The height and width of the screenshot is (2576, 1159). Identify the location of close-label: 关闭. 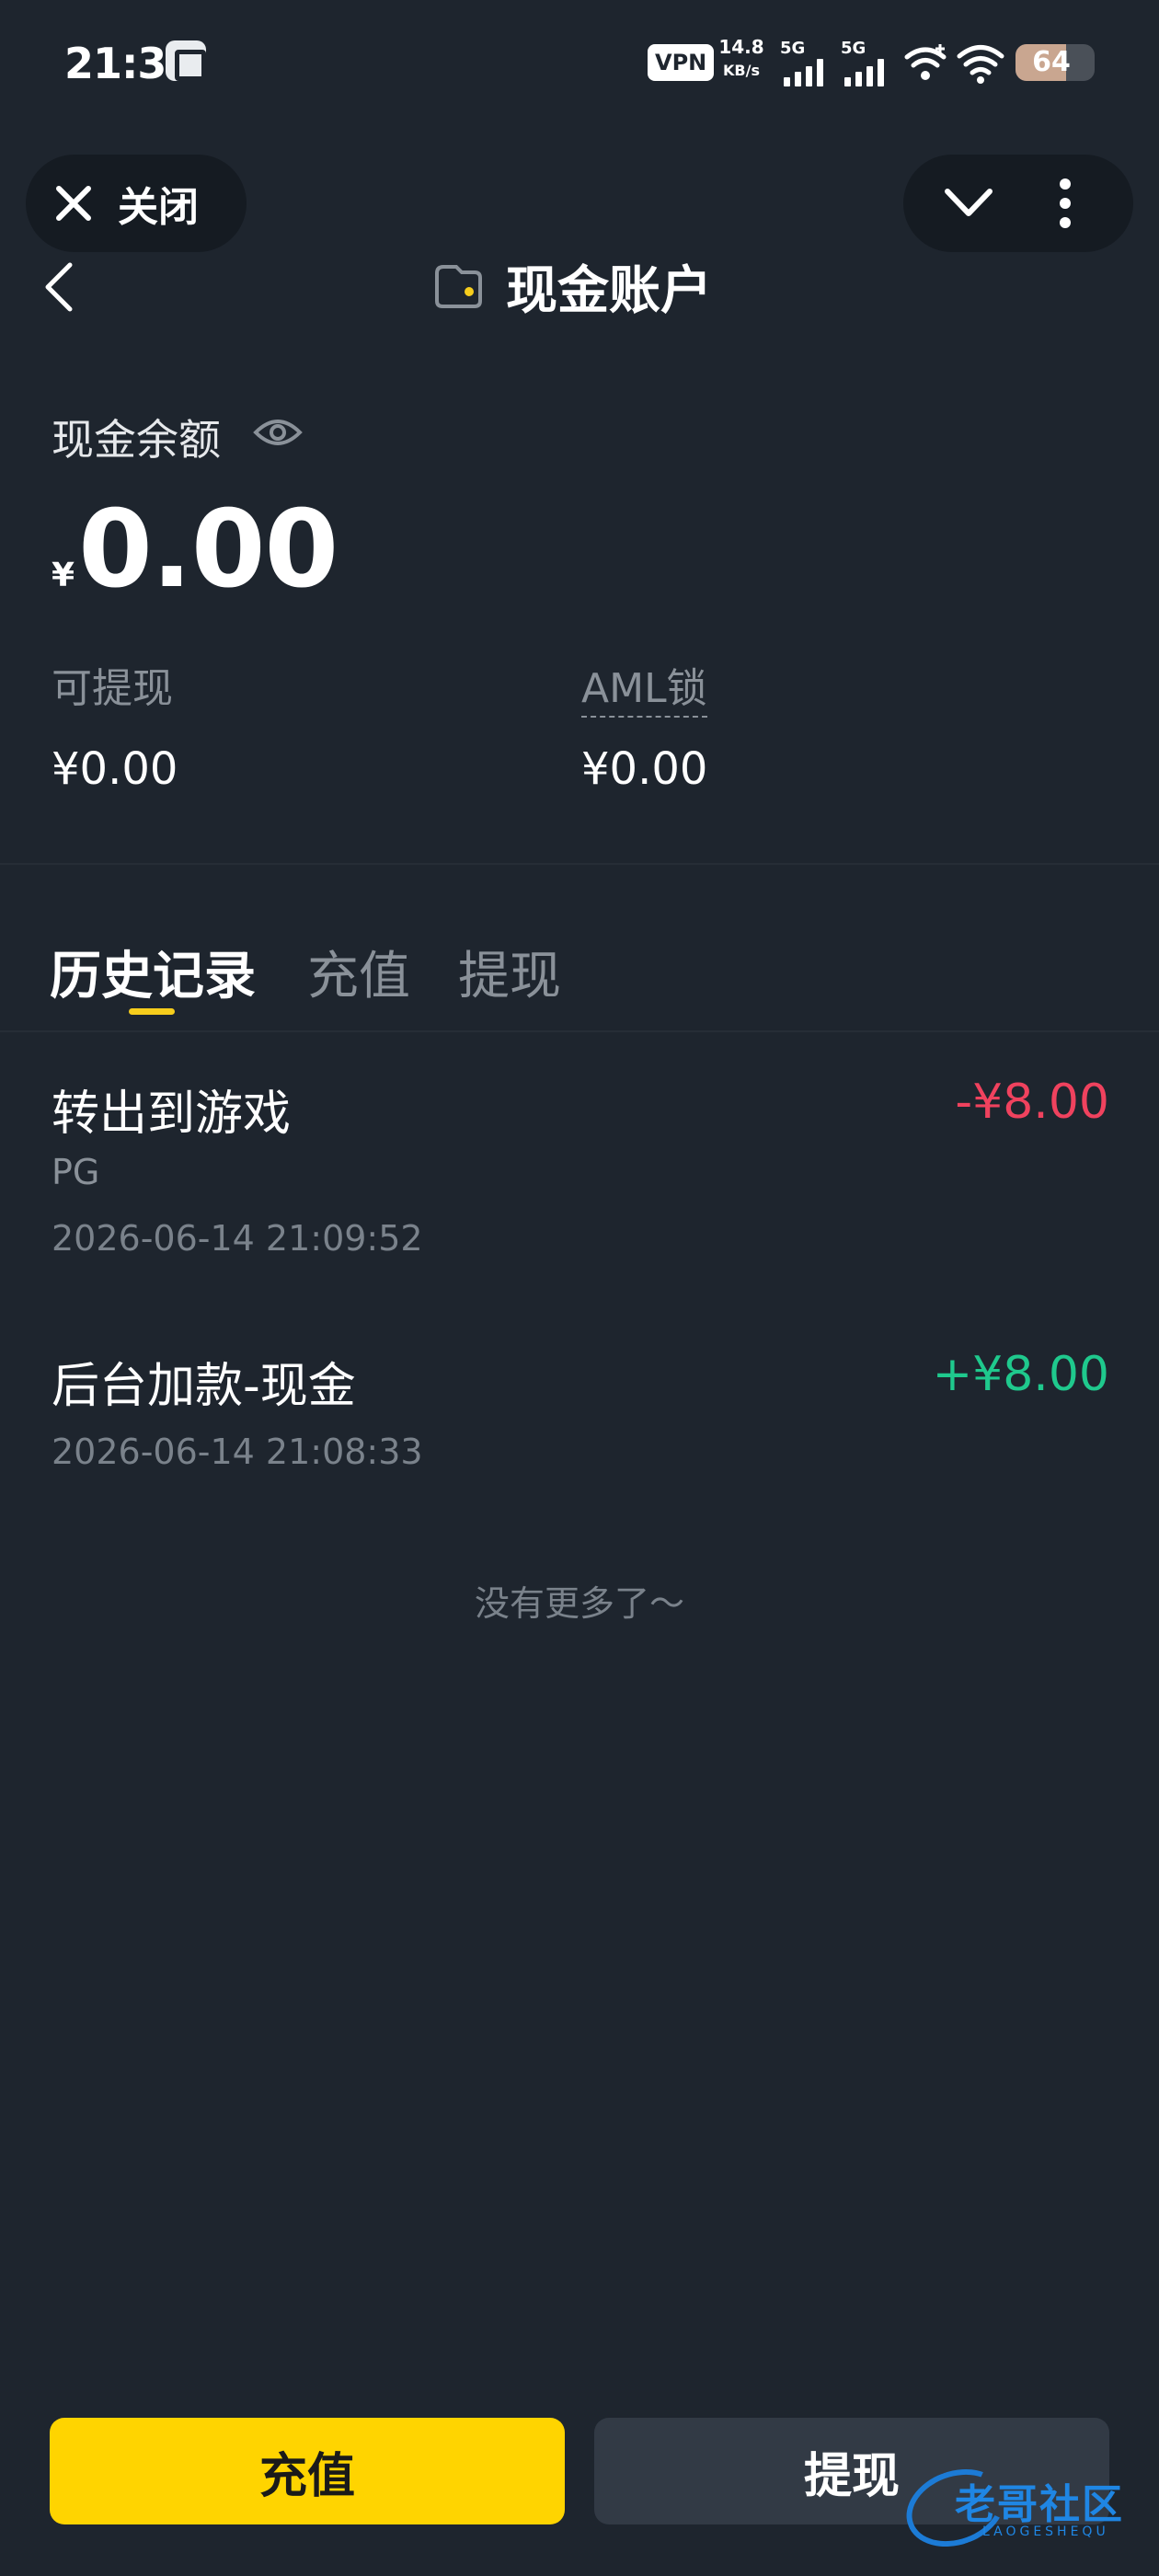
(158, 207).